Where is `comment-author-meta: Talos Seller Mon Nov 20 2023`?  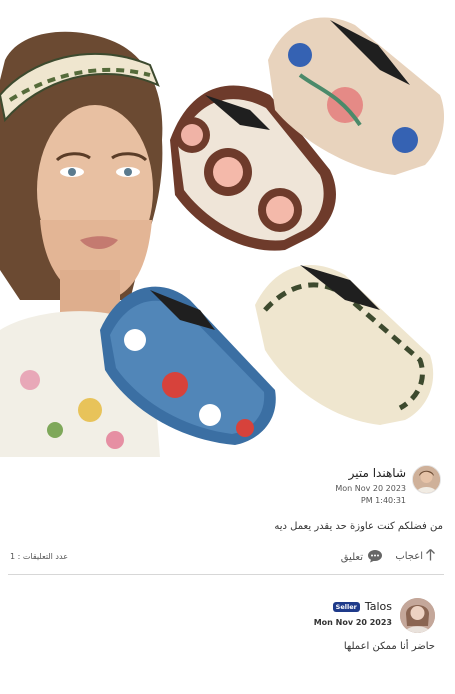 comment-author-meta: Talos Seller Mon Nov 20 2023 is located at coordinates (353, 612).